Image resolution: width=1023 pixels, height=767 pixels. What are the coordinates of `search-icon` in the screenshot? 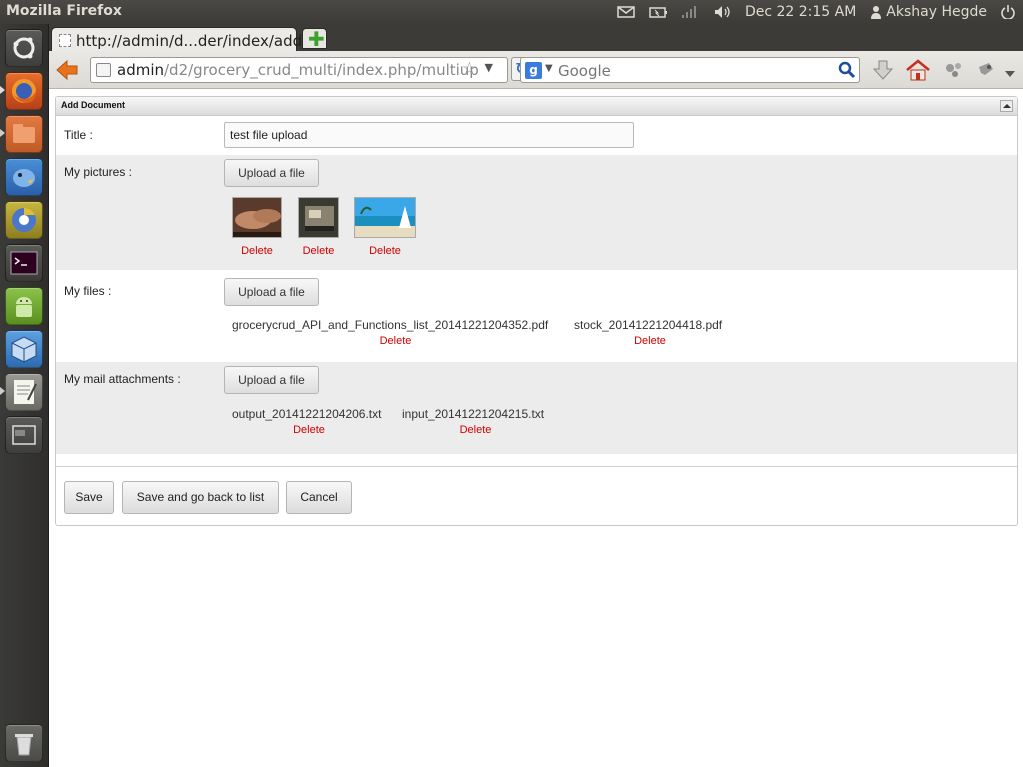 It's located at (847, 70).